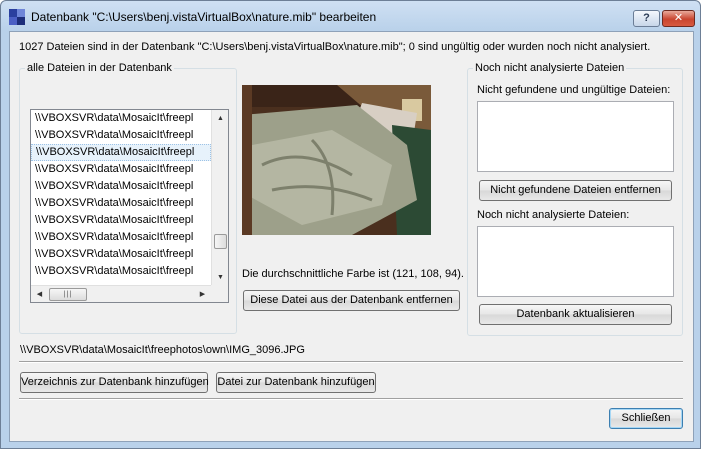 This screenshot has width=701, height=449. I want to click on not-analyzed-files-list, so click(575, 261).